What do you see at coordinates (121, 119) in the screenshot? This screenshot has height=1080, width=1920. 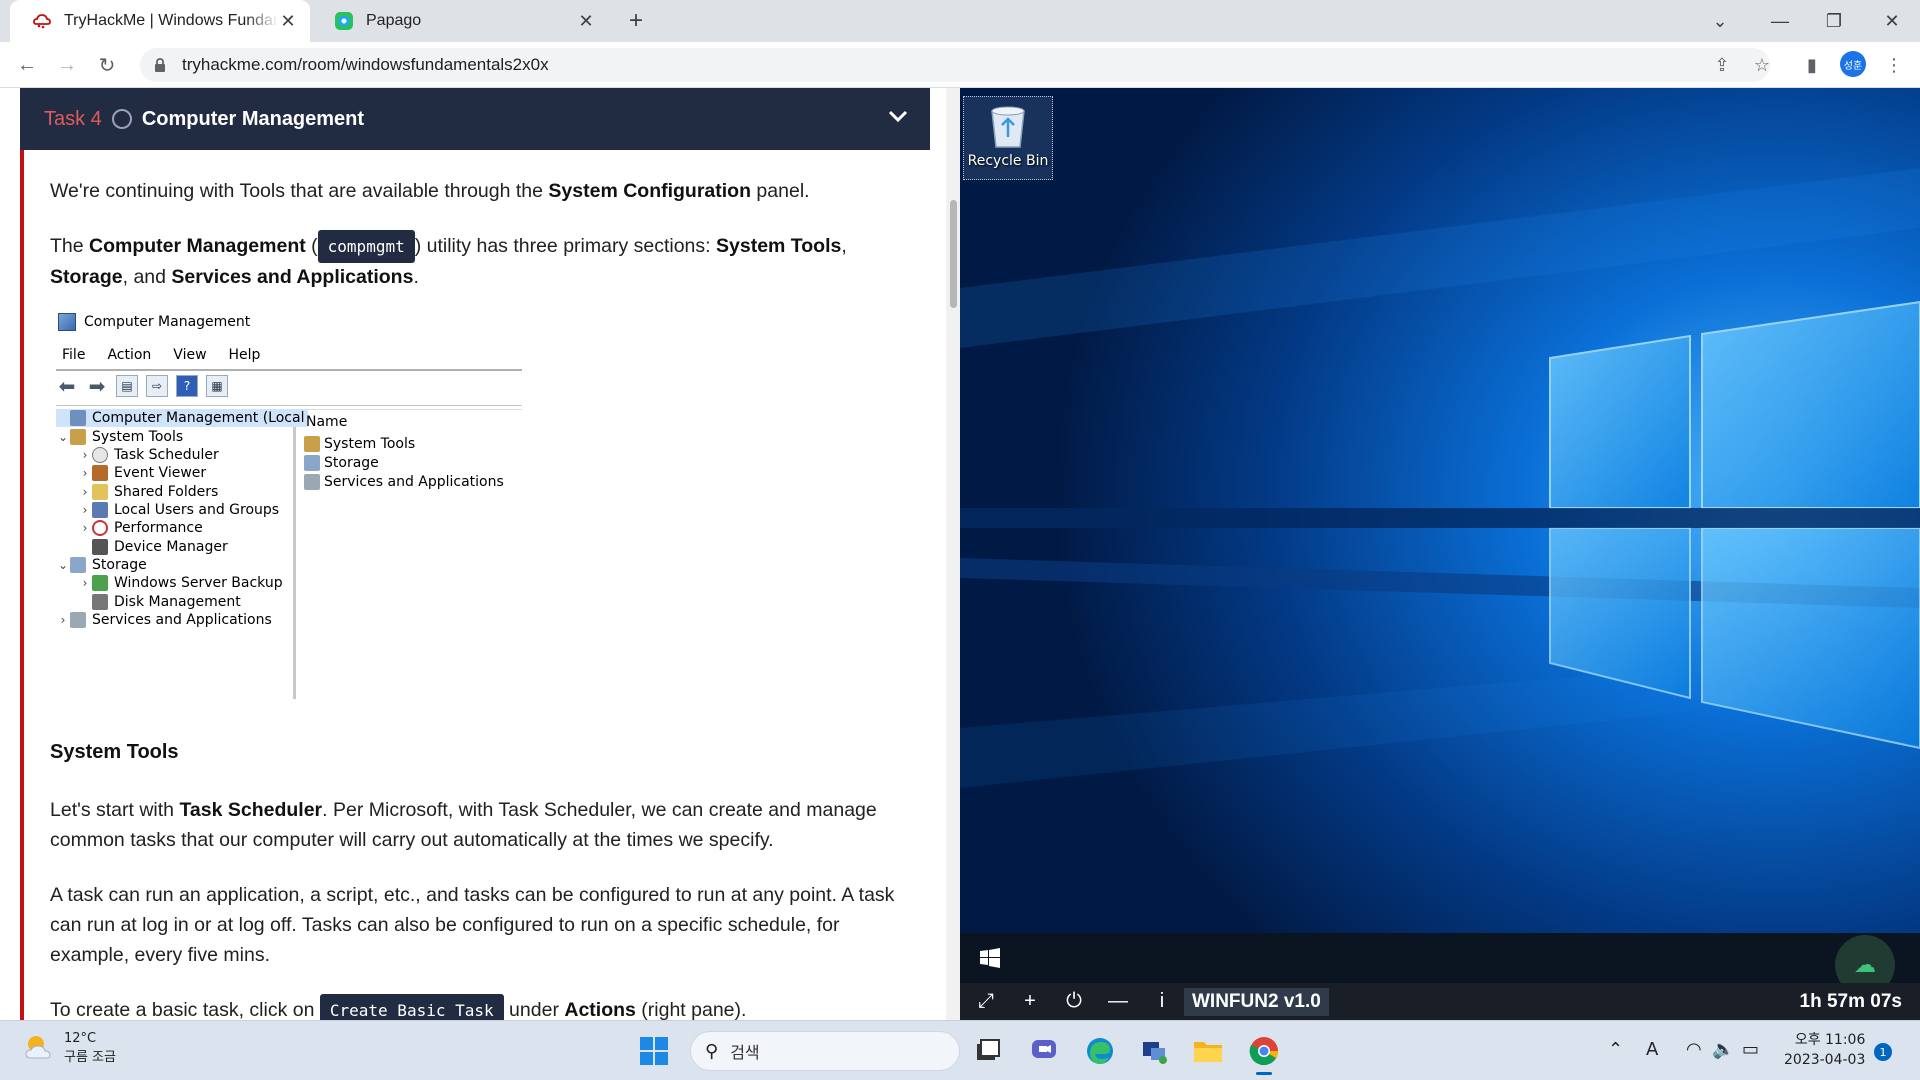 I see `task-status-circle-icon` at bounding box center [121, 119].